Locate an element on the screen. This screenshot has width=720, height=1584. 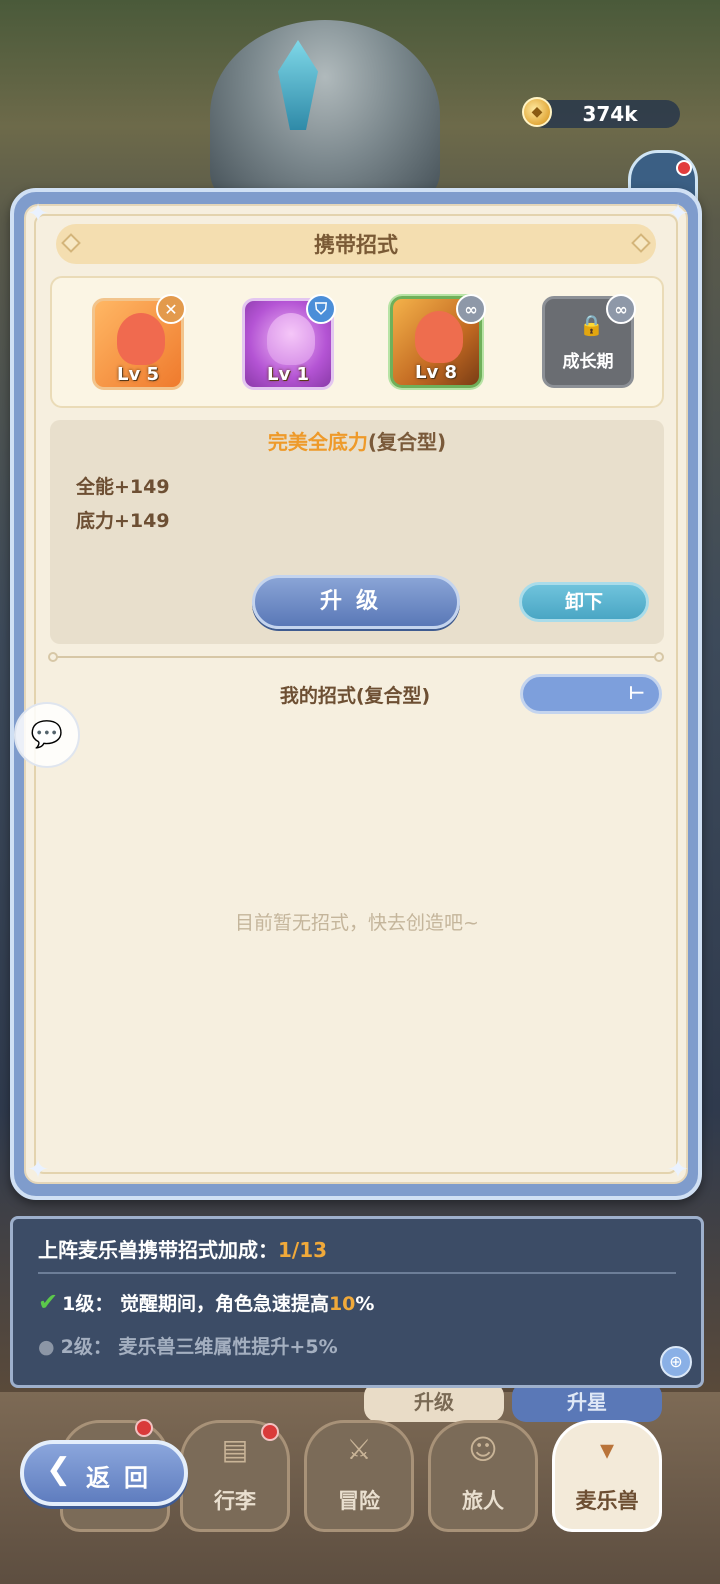
gem-coin-icon: ◆ is located at coordinates (537, 112).